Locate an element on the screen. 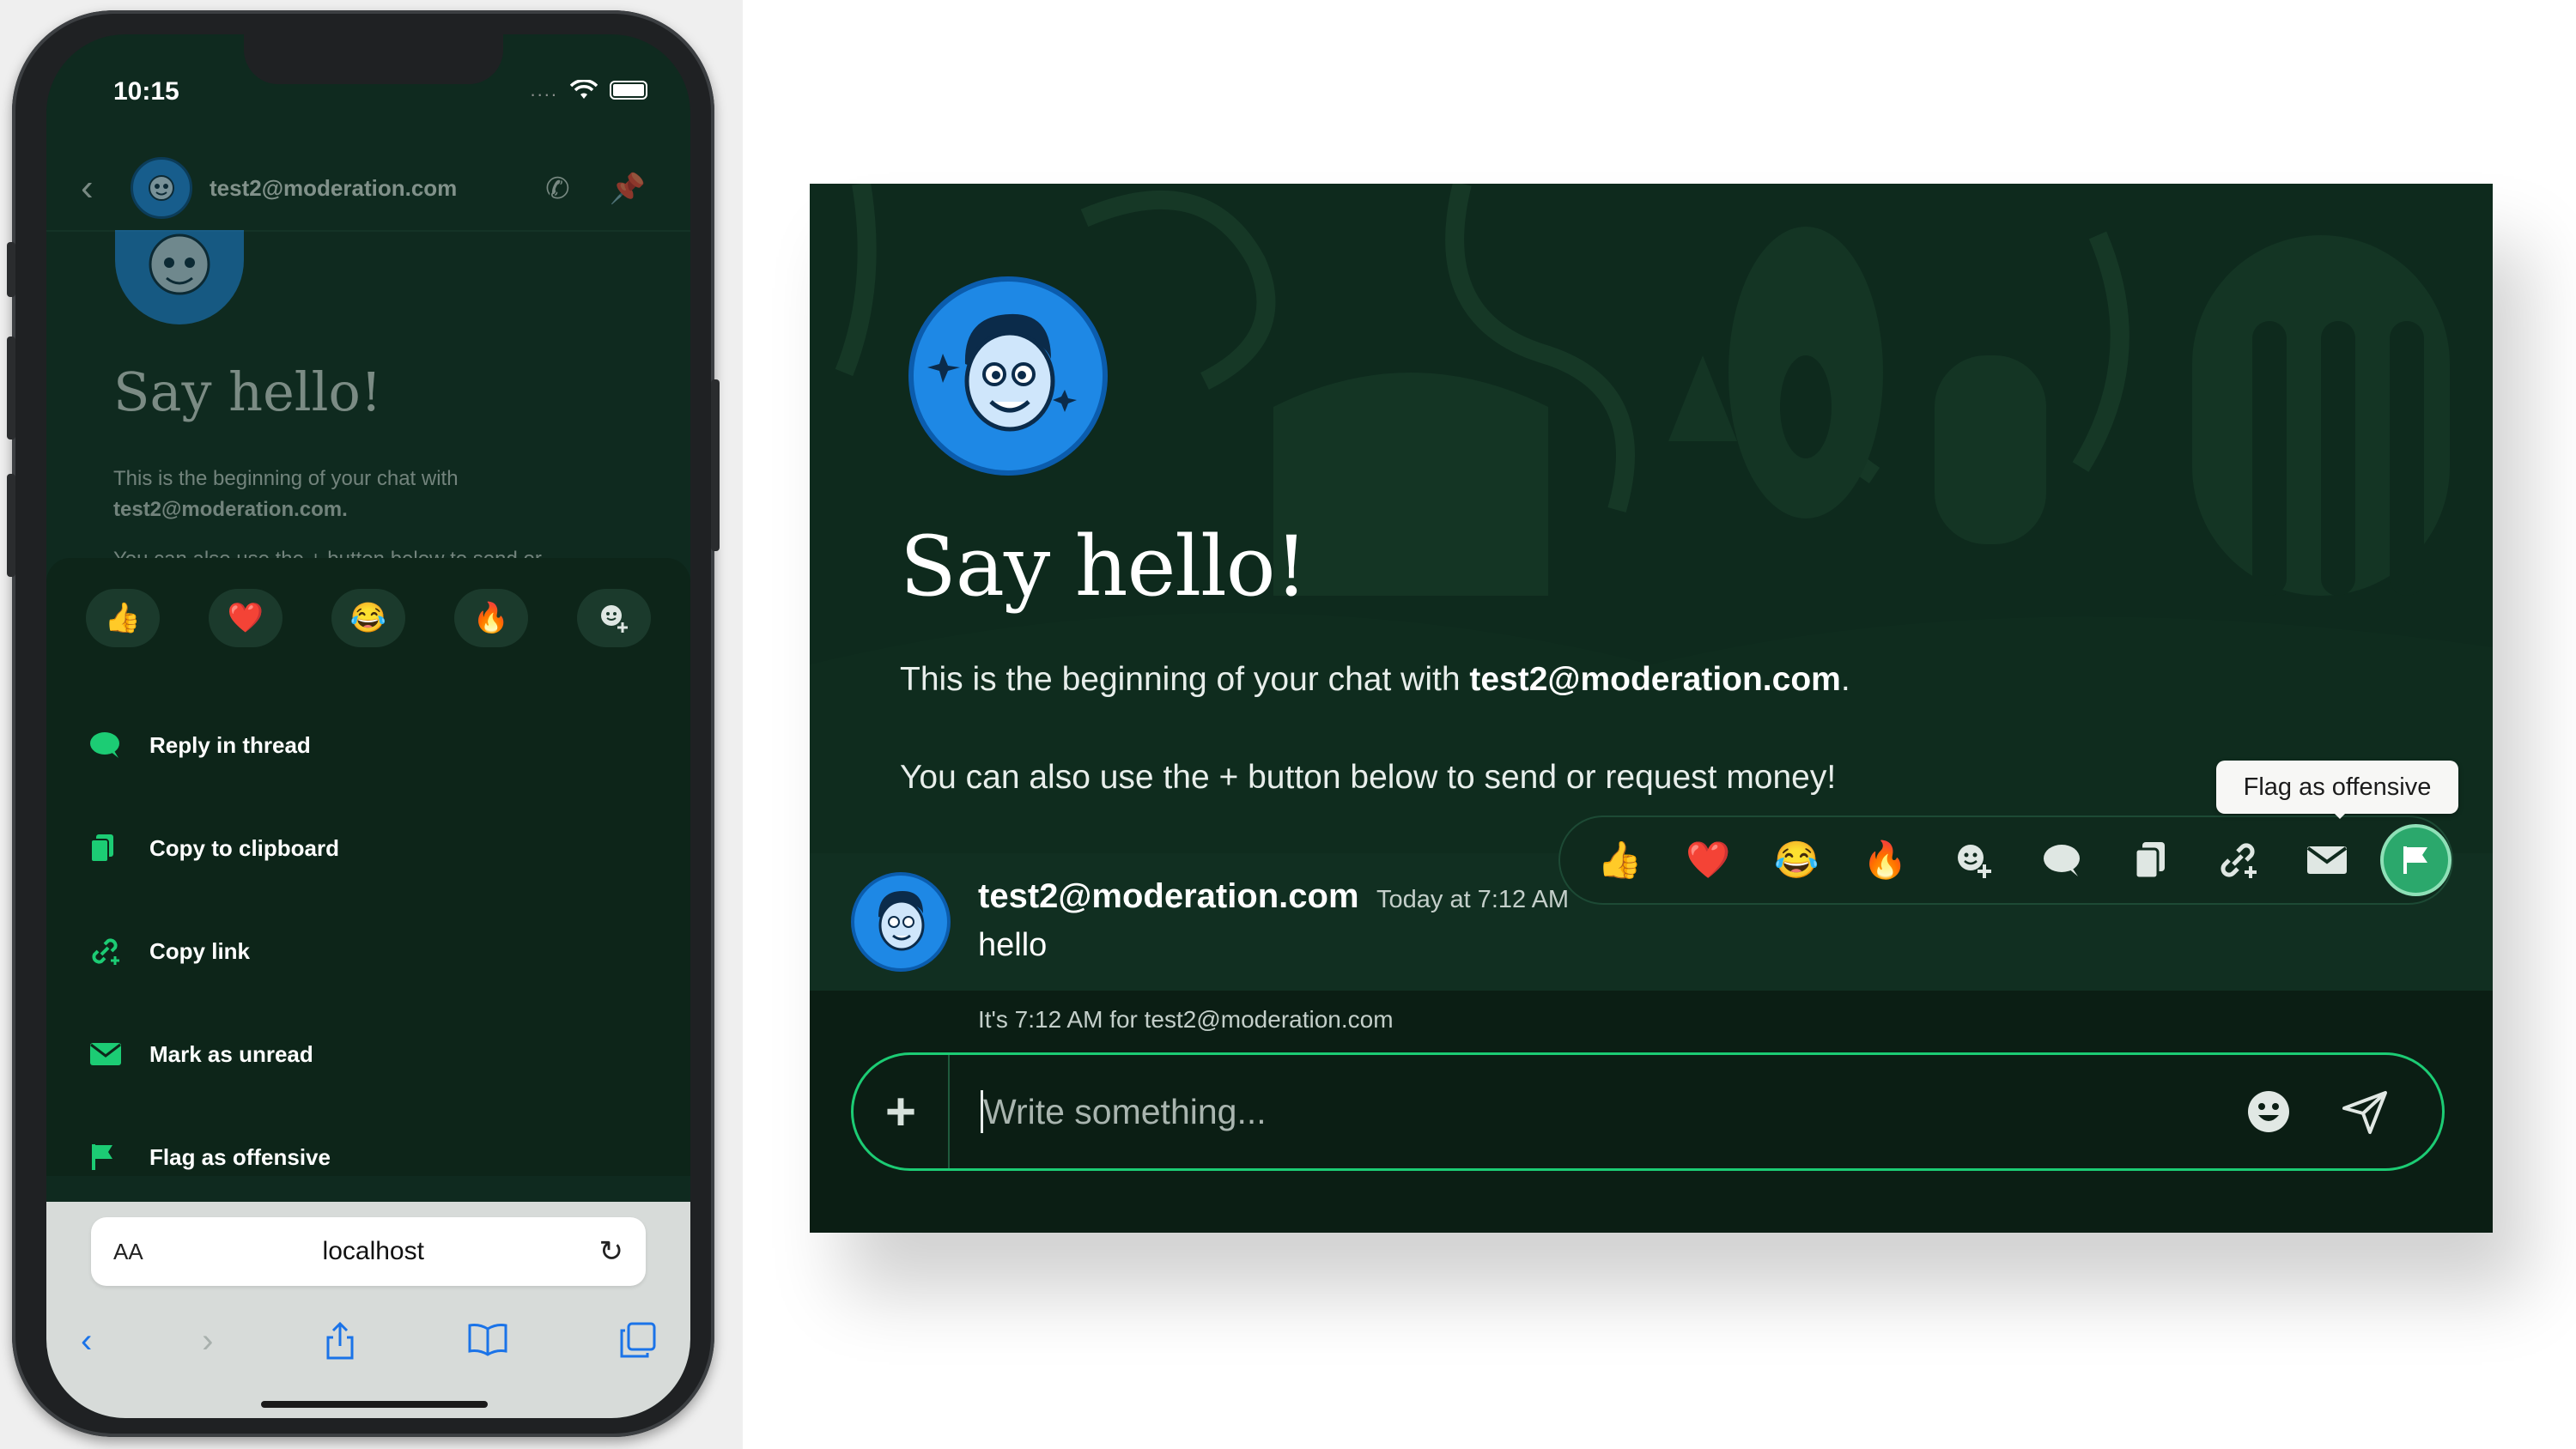 Image resolution: width=2576 pixels, height=1449 pixels. pin-icon: 📌 is located at coordinates (628, 189).